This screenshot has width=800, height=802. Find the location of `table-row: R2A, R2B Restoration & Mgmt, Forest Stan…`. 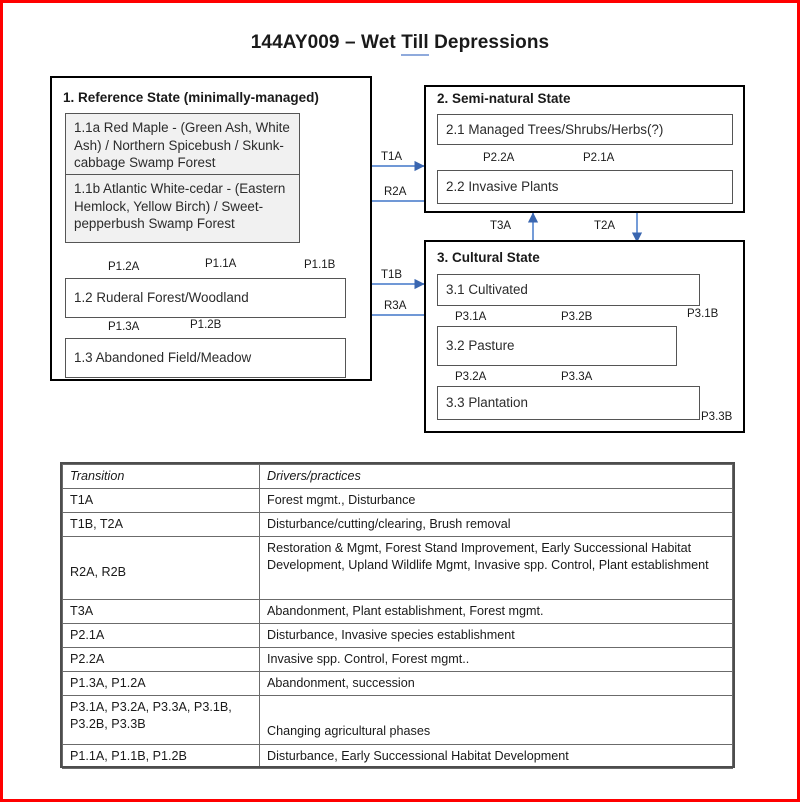

table-row: R2A, R2B Restoration & Mgmt, Forest Stan… is located at coordinates (397, 568).